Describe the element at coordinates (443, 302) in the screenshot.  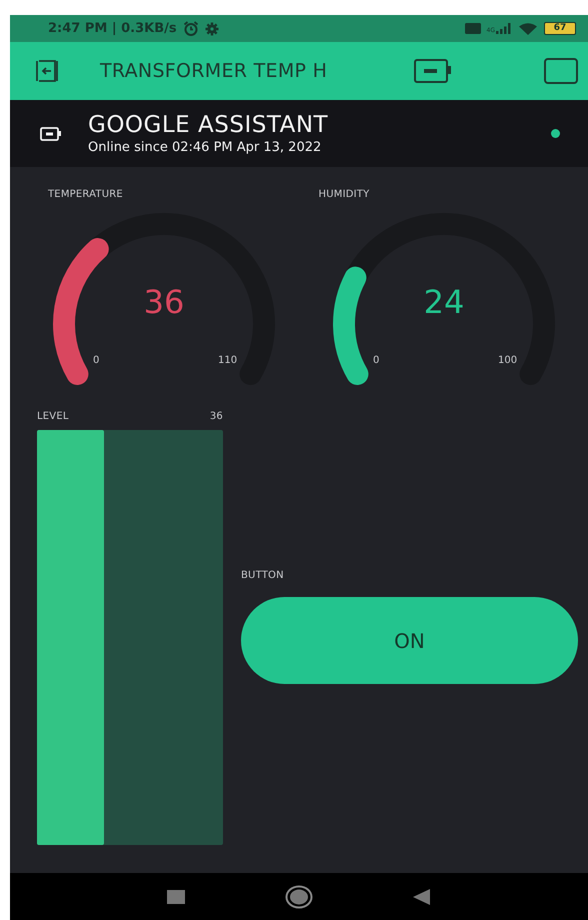
I see `gauge-value: 24` at that location.